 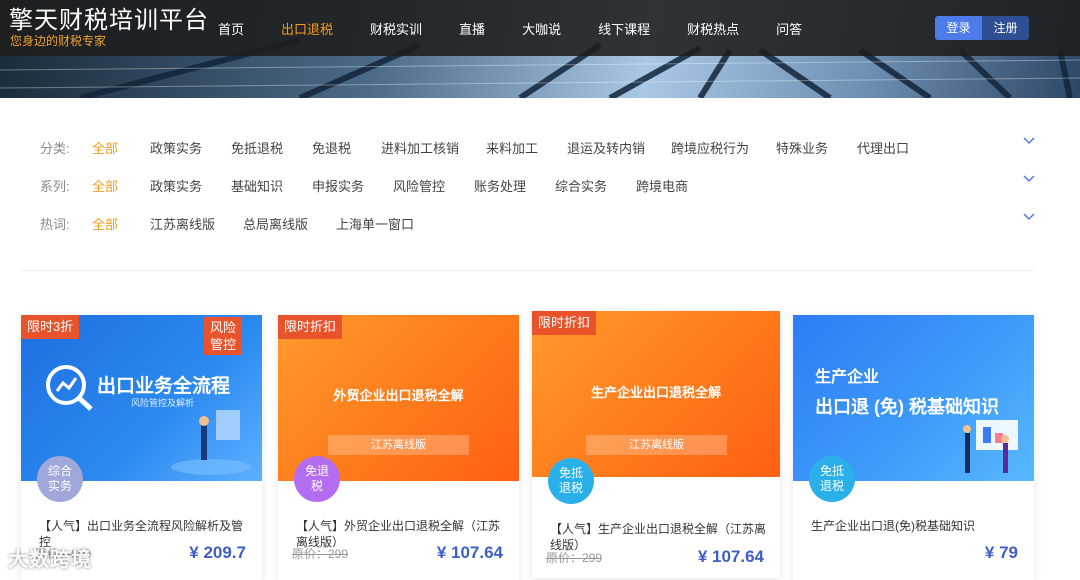 What do you see at coordinates (847, 377) in the screenshot?
I see `course-banner-title: 生产企业` at bounding box center [847, 377].